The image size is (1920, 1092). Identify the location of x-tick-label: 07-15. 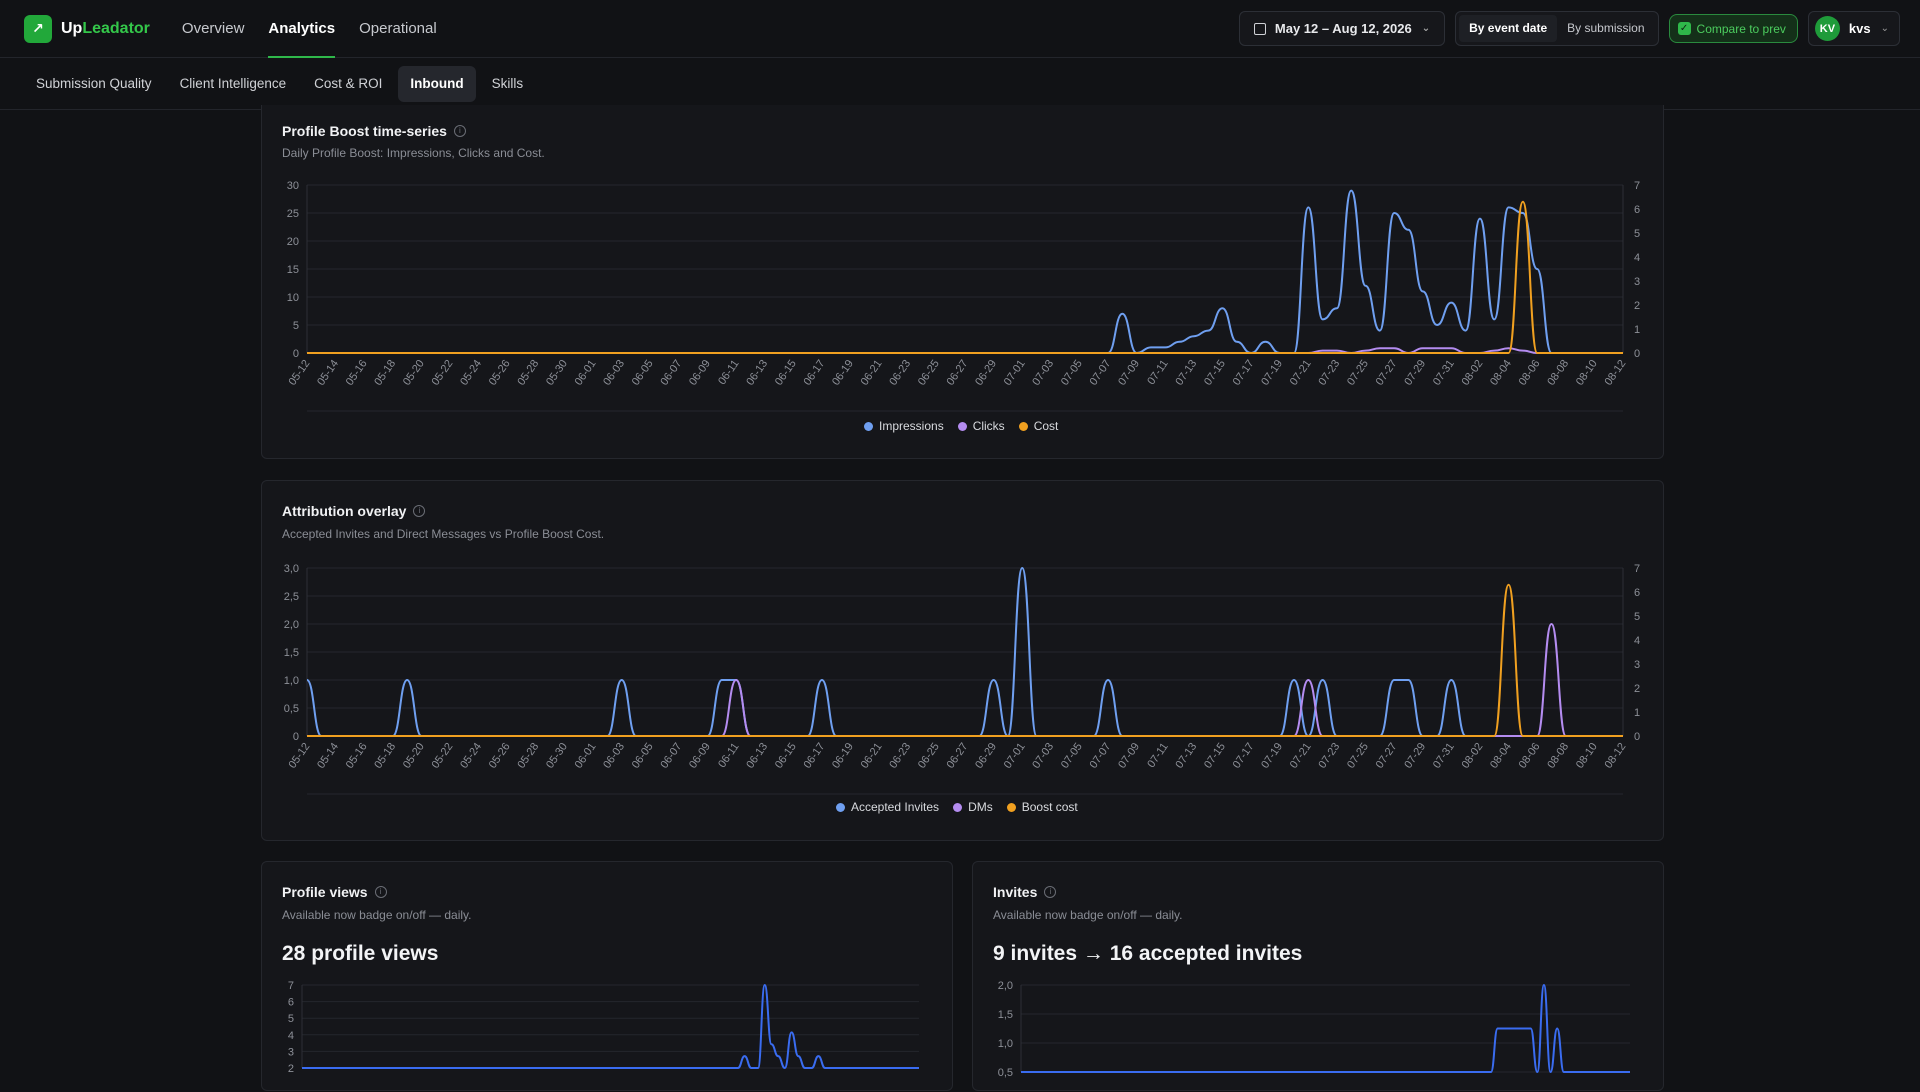
(1215, 756).